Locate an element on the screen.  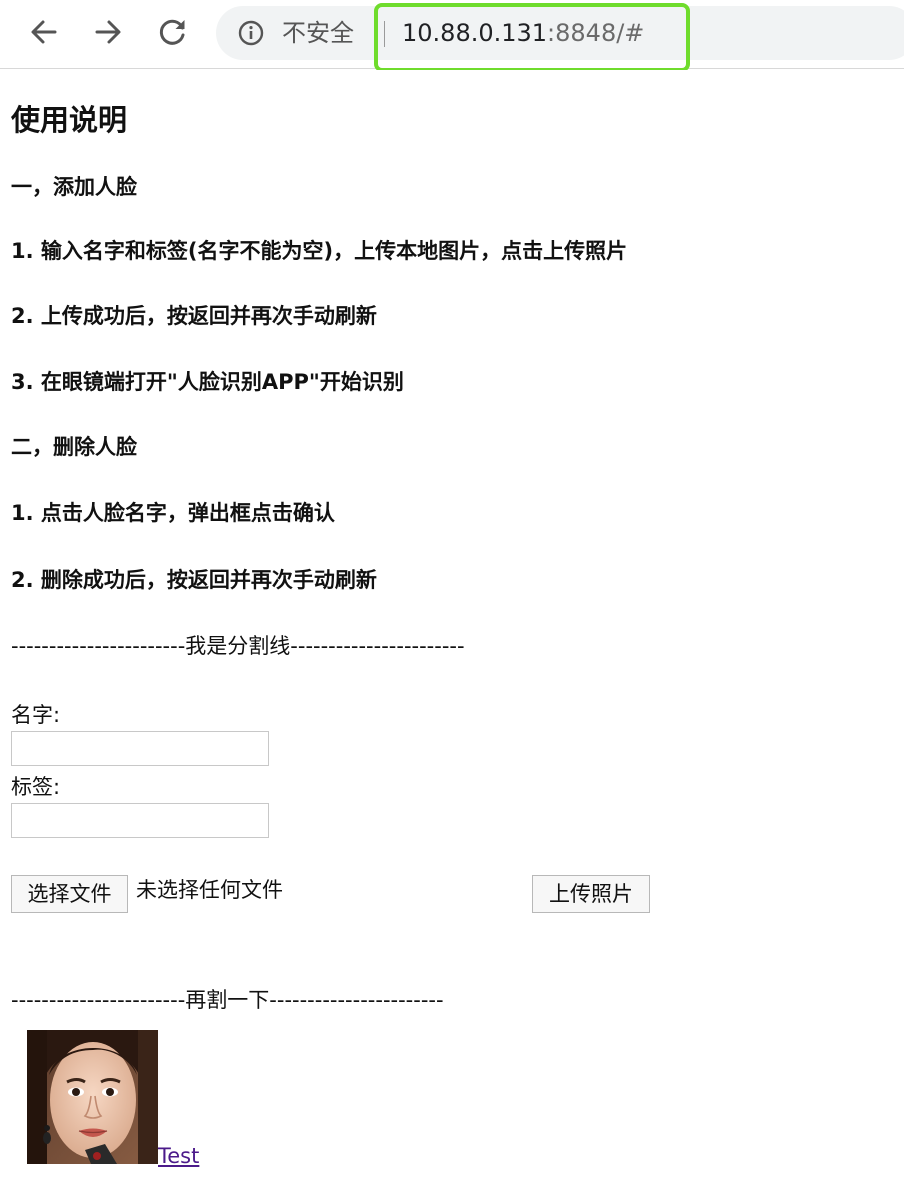
page-title: 使用说明 is located at coordinates (69, 120).